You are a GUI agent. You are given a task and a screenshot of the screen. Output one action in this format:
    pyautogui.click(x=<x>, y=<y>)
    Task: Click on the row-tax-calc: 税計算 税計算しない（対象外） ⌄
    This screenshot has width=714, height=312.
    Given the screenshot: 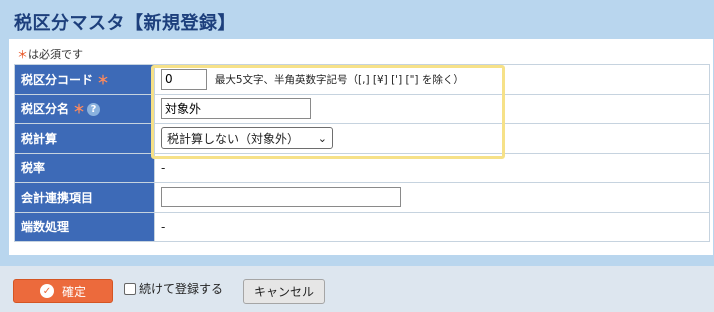 What is the action you would take?
    pyautogui.click(x=362, y=138)
    